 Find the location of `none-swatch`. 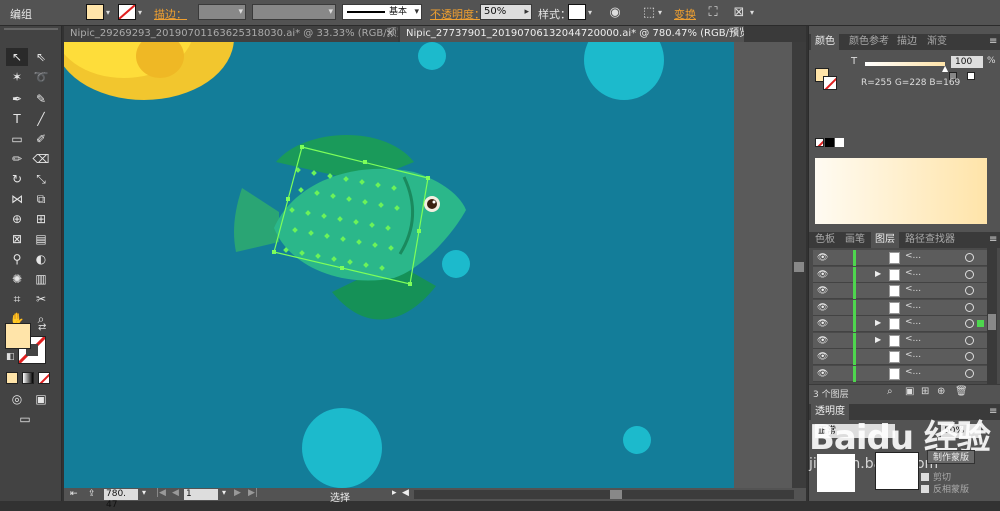

none-swatch is located at coordinates (819, 142).